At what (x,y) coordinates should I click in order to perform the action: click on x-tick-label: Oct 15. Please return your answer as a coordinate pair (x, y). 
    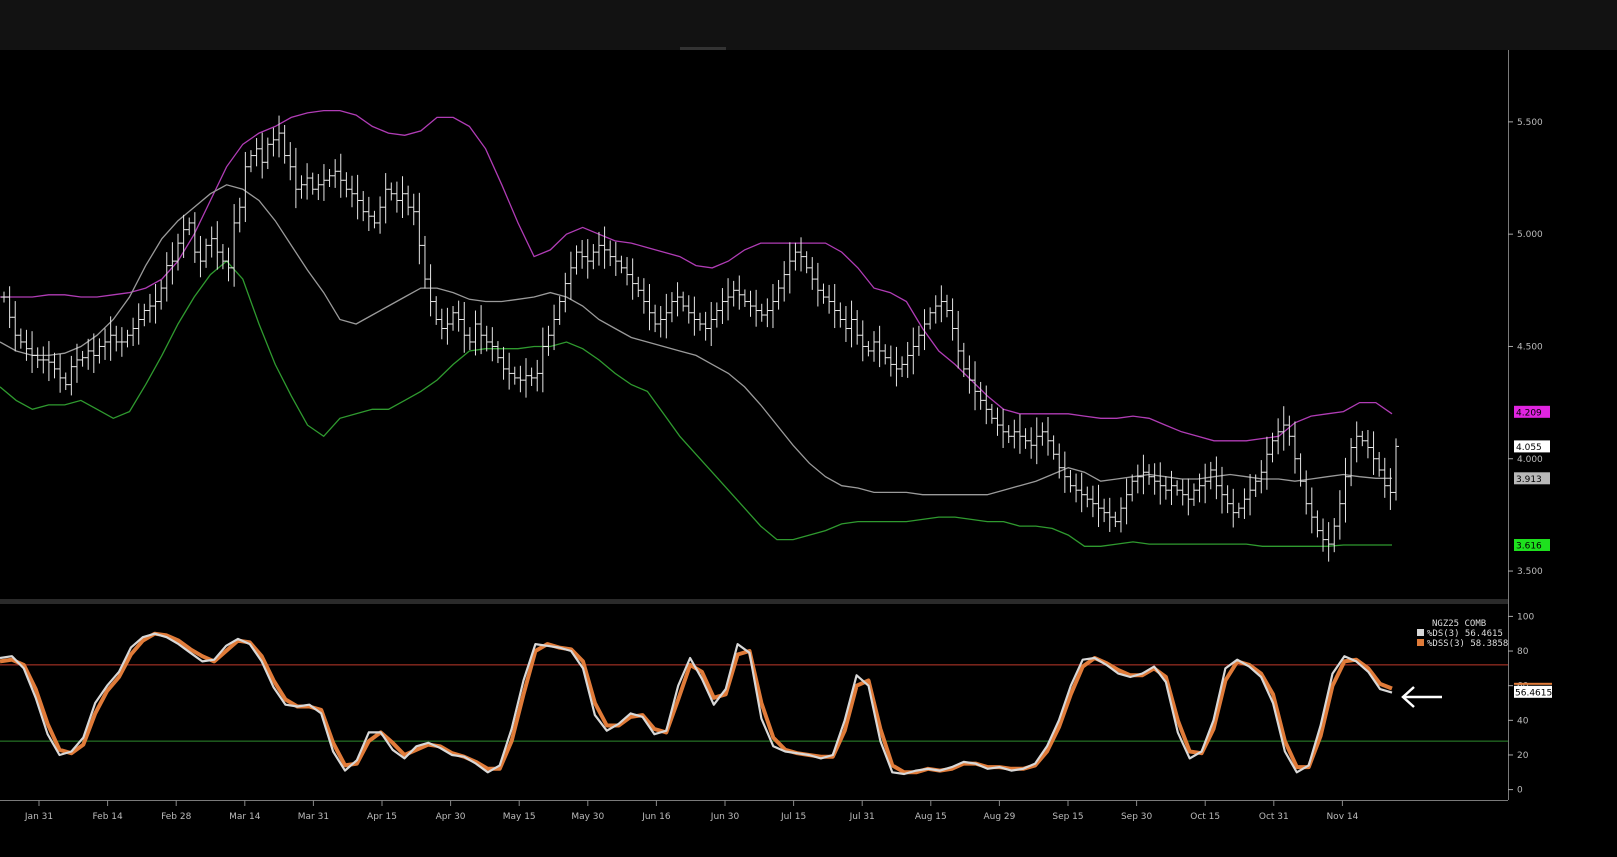
    Looking at the image, I should click on (1205, 817).